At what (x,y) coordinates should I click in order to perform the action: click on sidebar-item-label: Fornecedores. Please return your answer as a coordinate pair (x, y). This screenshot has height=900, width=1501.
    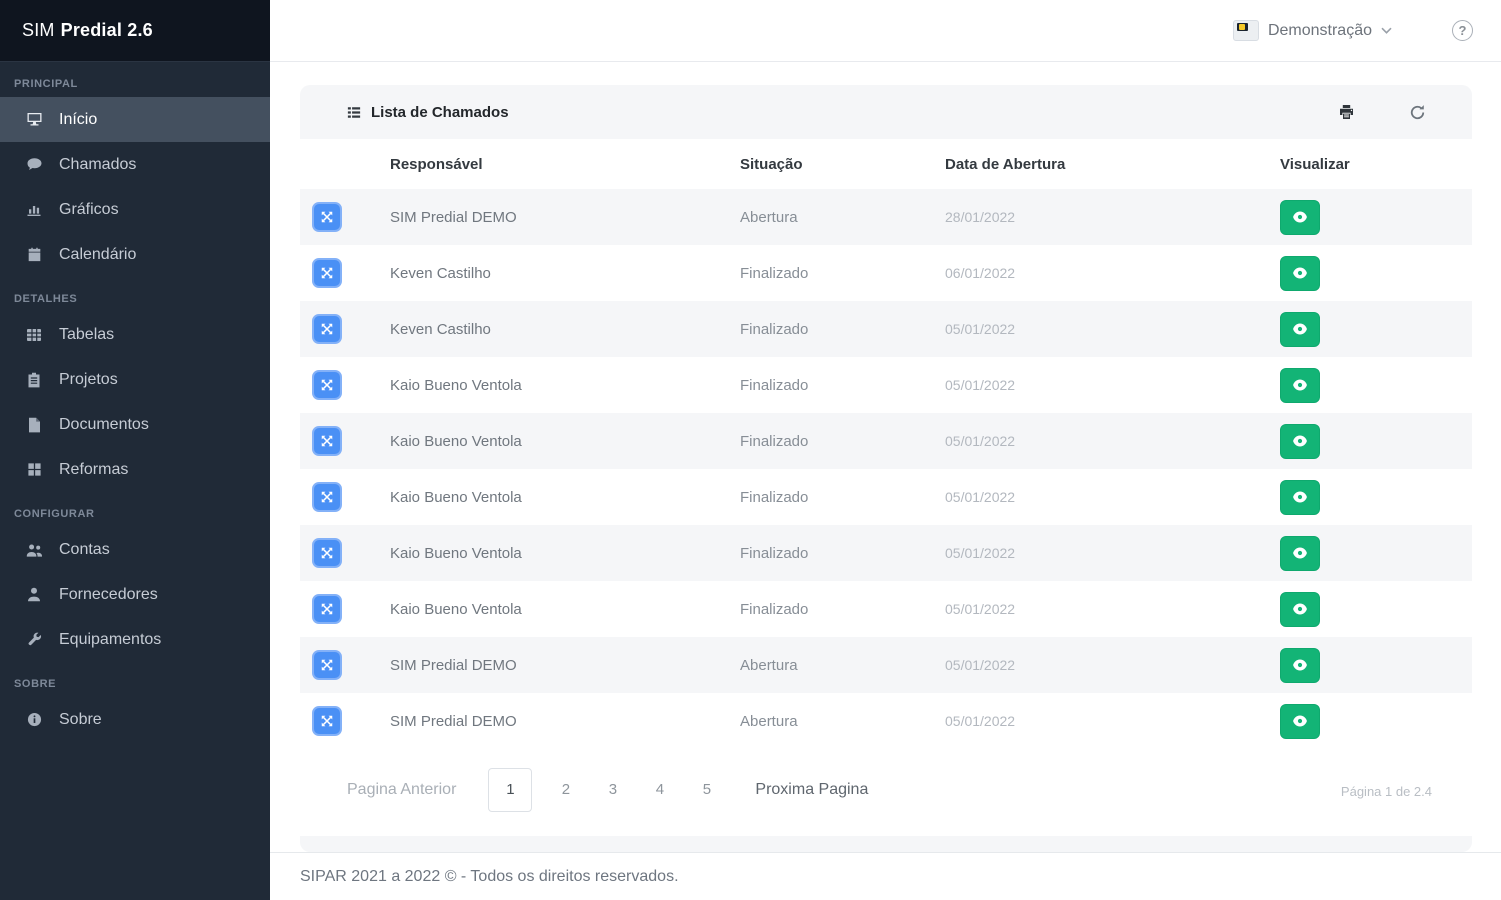
    Looking at the image, I should click on (108, 594).